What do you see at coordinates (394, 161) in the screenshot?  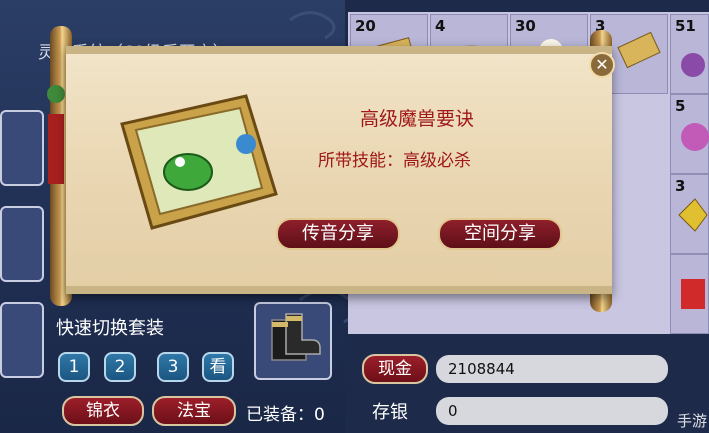 I see `item-skill: 所带技能：高级必杀` at bounding box center [394, 161].